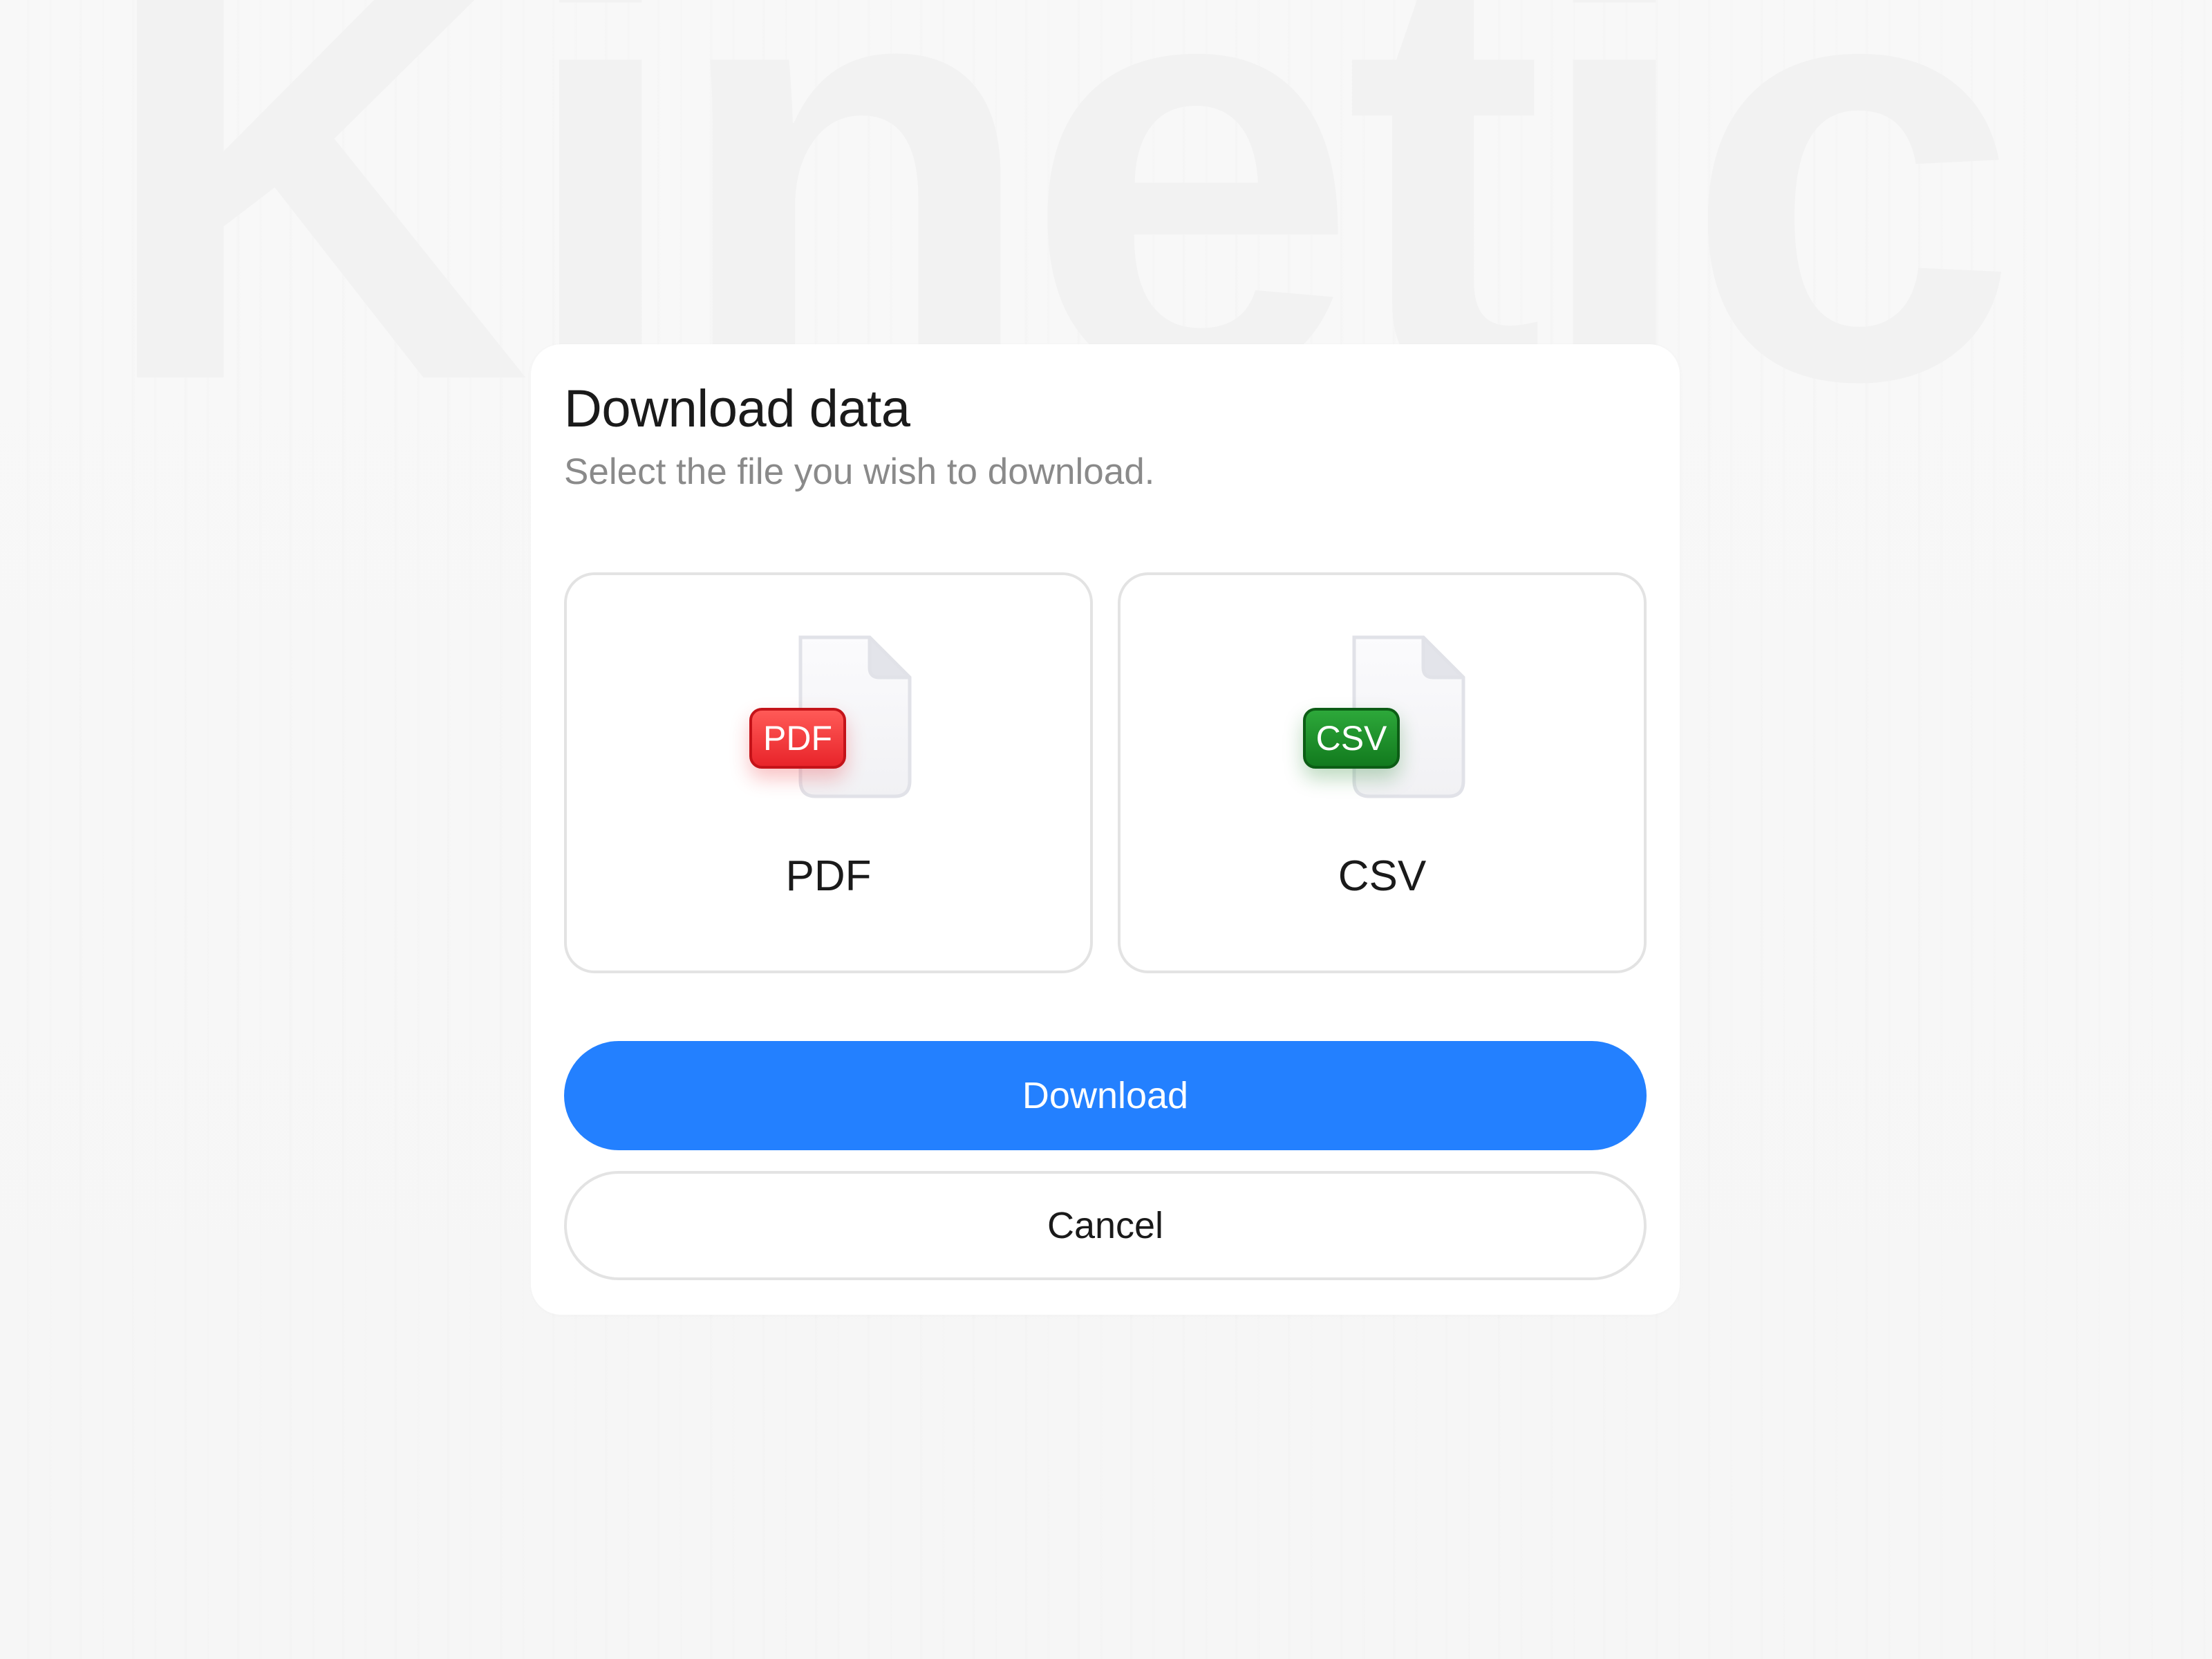  I want to click on csv-file-icon: CSV, so click(1386, 721).